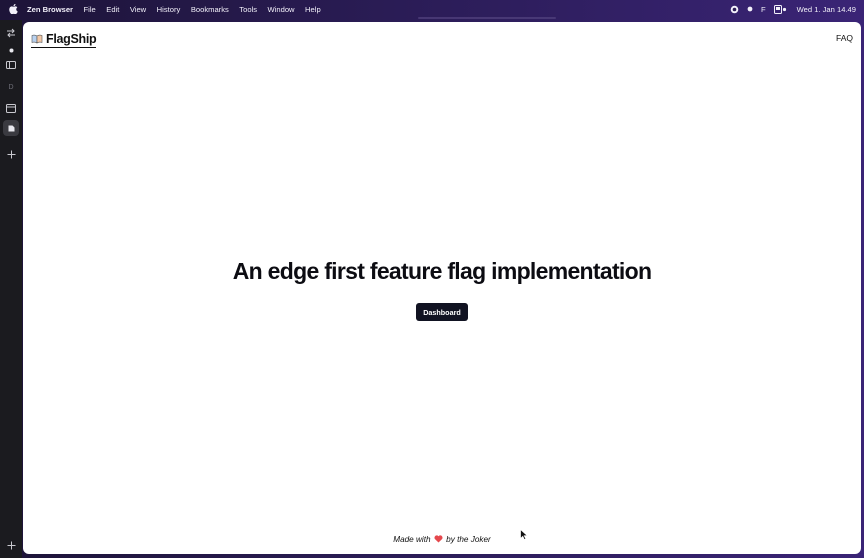 This screenshot has height=558, width=864. Describe the element at coordinates (793, 9) in the screenshot. I see `status-area: F Wed 1. Jan 14.49` at that location.